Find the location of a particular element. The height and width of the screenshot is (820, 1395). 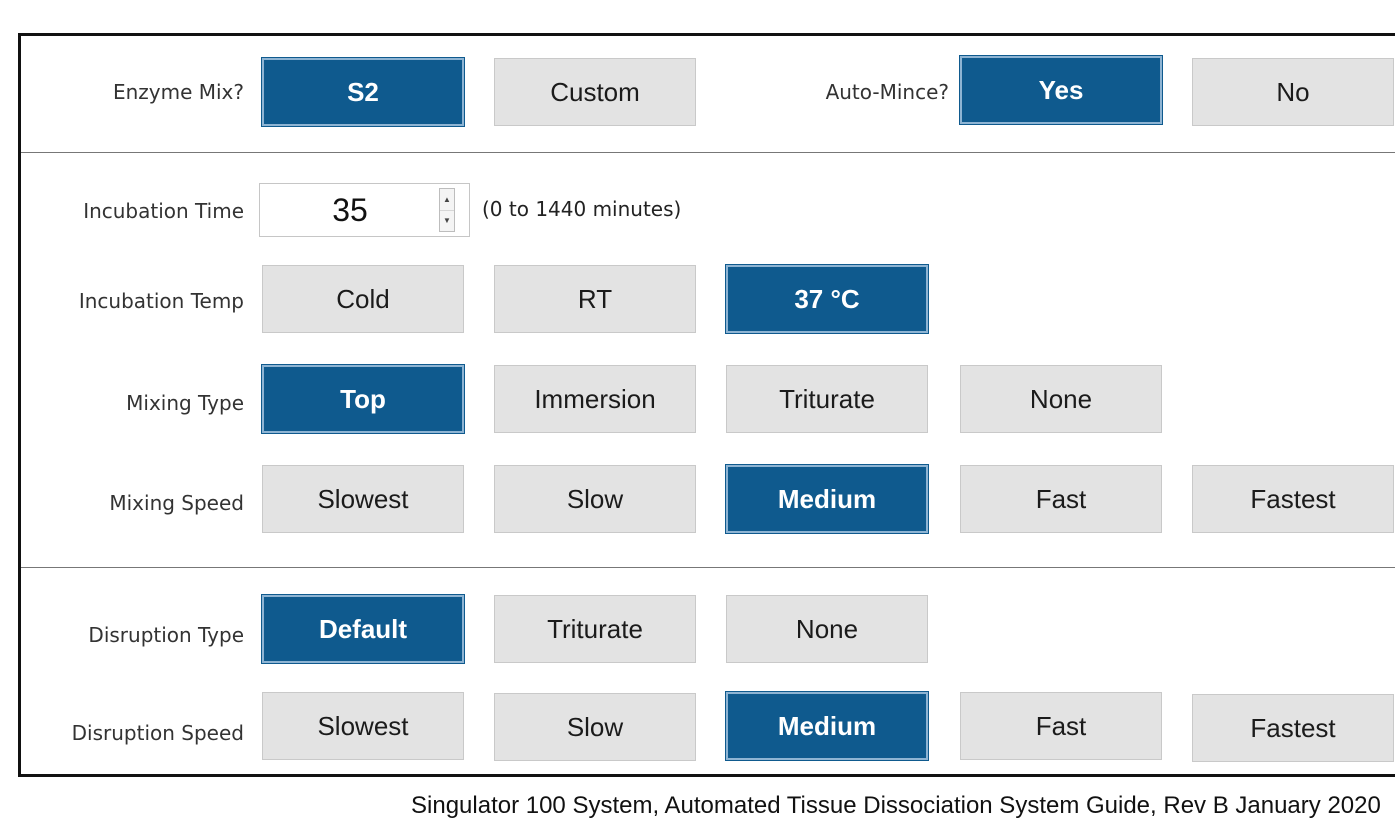

mixing-type-none-button: None is located at coordinates (1061, 399).